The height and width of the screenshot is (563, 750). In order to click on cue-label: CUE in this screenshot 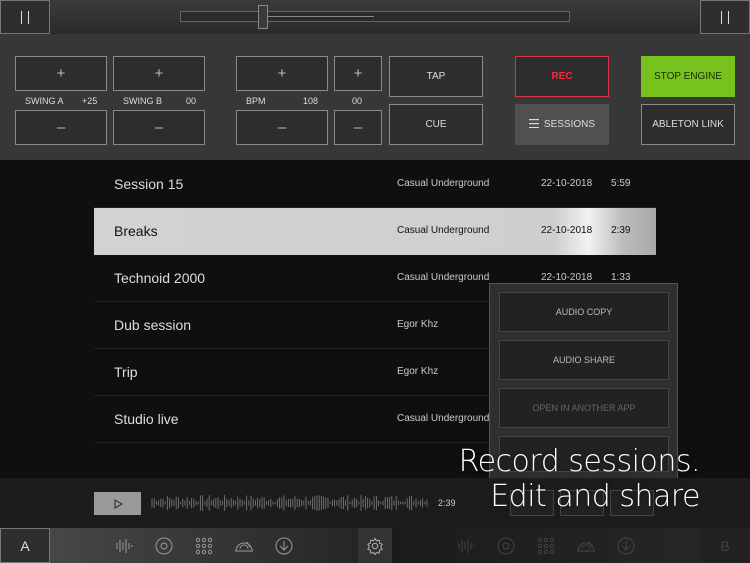, I will do `click(436, 124)`.